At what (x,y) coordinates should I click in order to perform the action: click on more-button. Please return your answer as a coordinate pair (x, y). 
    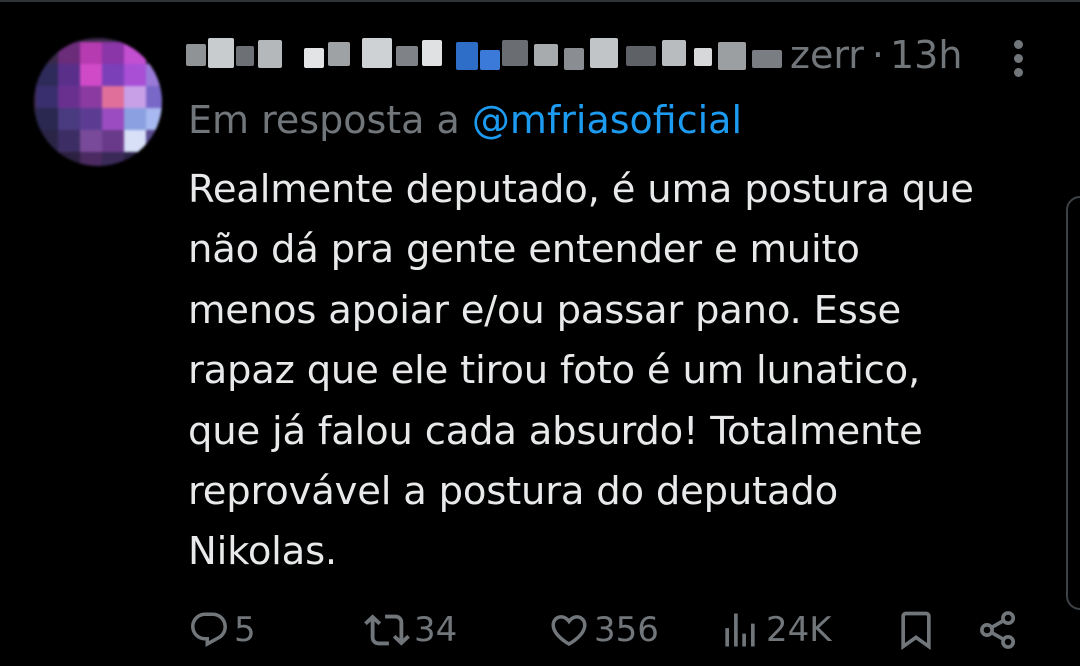
    Looking at the image, I should click on (1021, 59).